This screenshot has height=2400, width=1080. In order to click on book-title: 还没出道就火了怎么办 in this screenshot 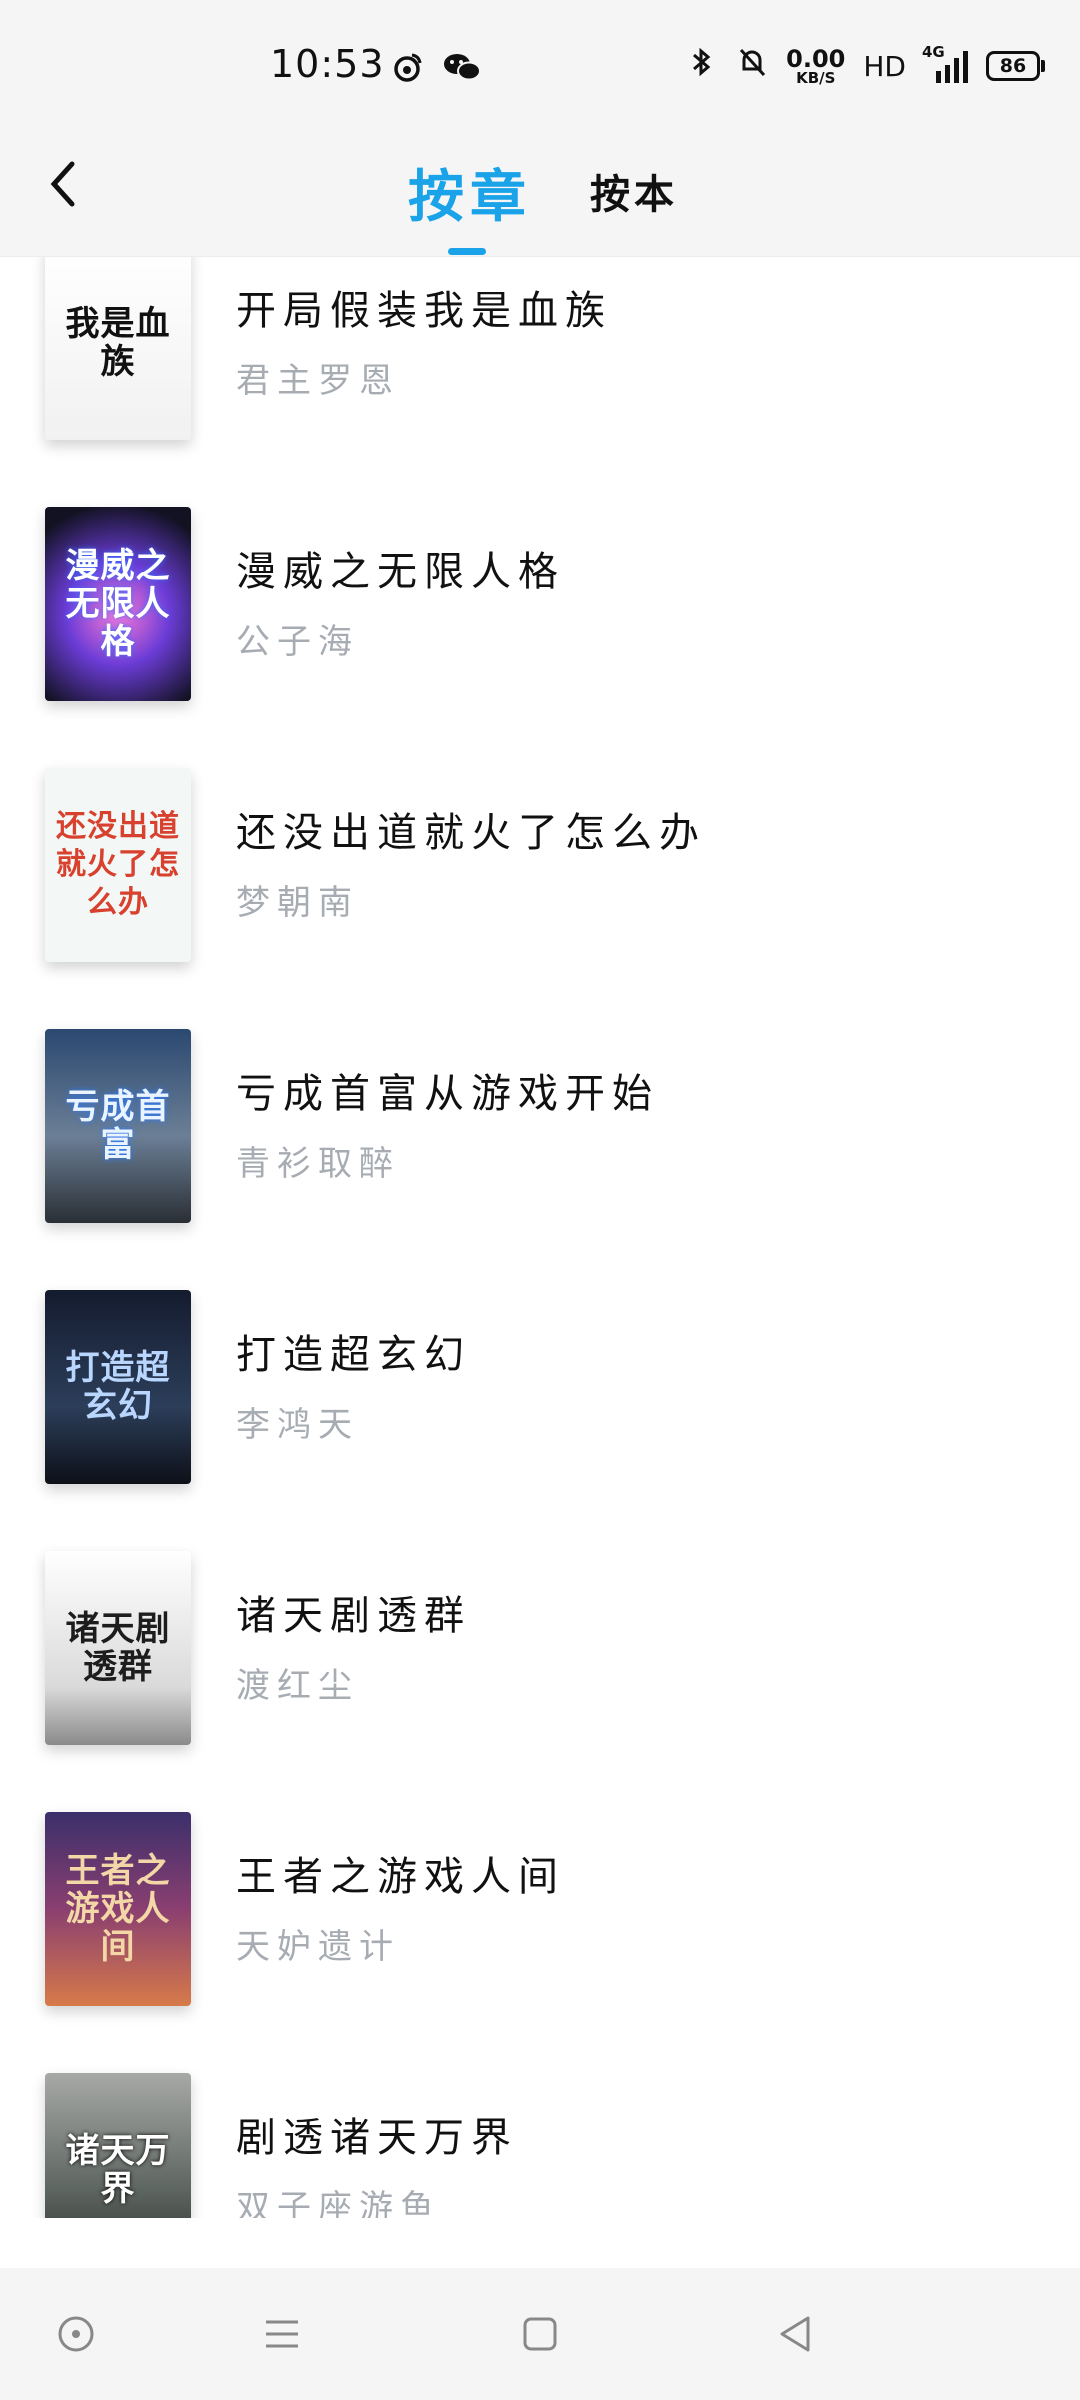, I will do `click(471, 833)`.